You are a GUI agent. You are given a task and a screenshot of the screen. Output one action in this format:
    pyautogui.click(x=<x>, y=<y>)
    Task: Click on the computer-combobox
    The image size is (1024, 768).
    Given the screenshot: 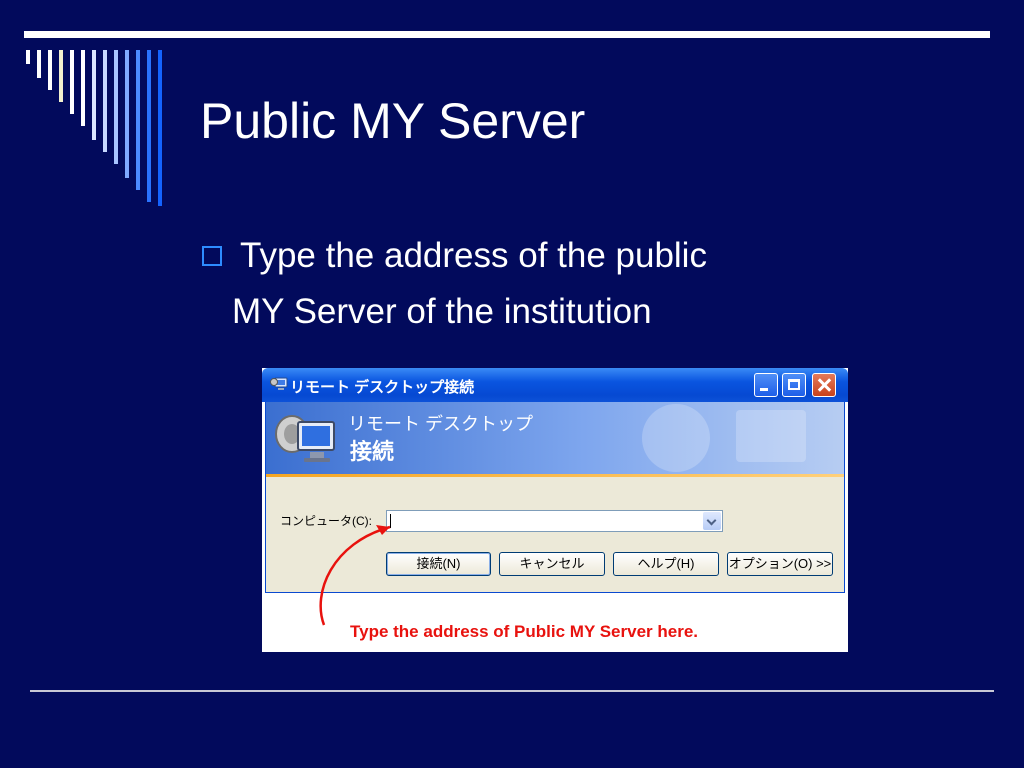 What is the action you would take?
    pyautogui.click(x=554, y=521)
    